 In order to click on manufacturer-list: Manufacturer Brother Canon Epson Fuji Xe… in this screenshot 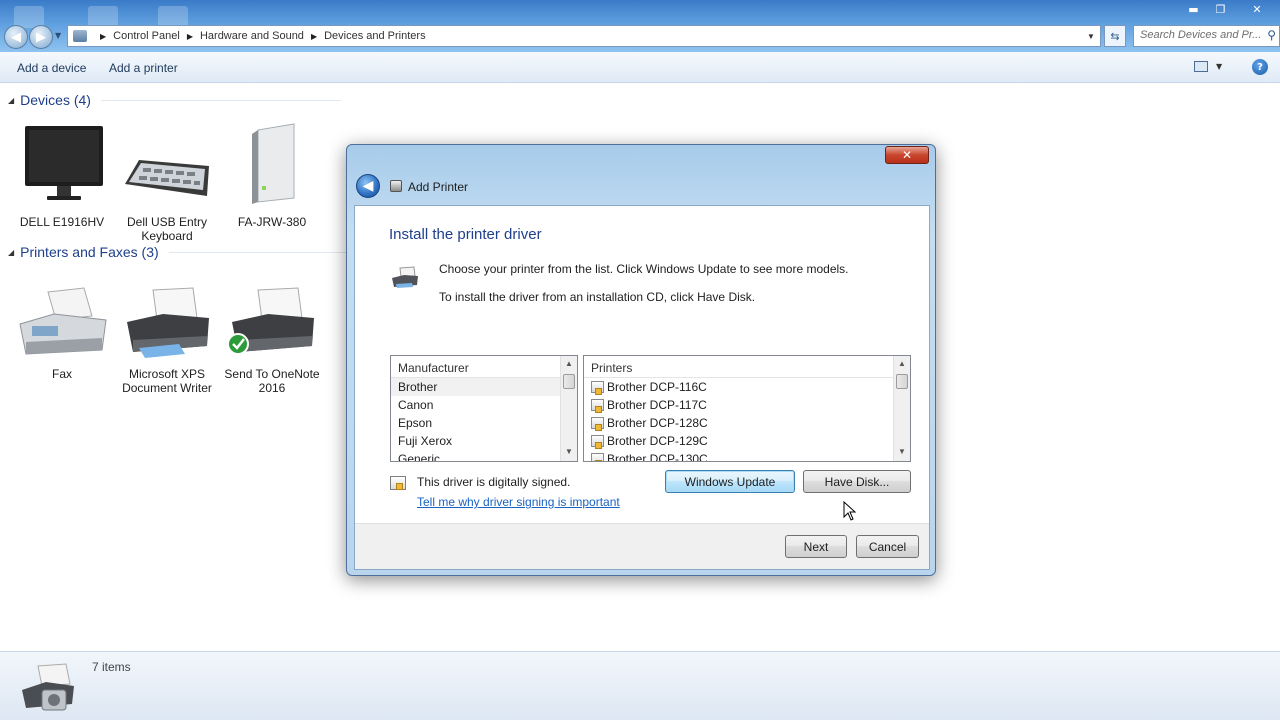, I will do `click(484, 408)`.